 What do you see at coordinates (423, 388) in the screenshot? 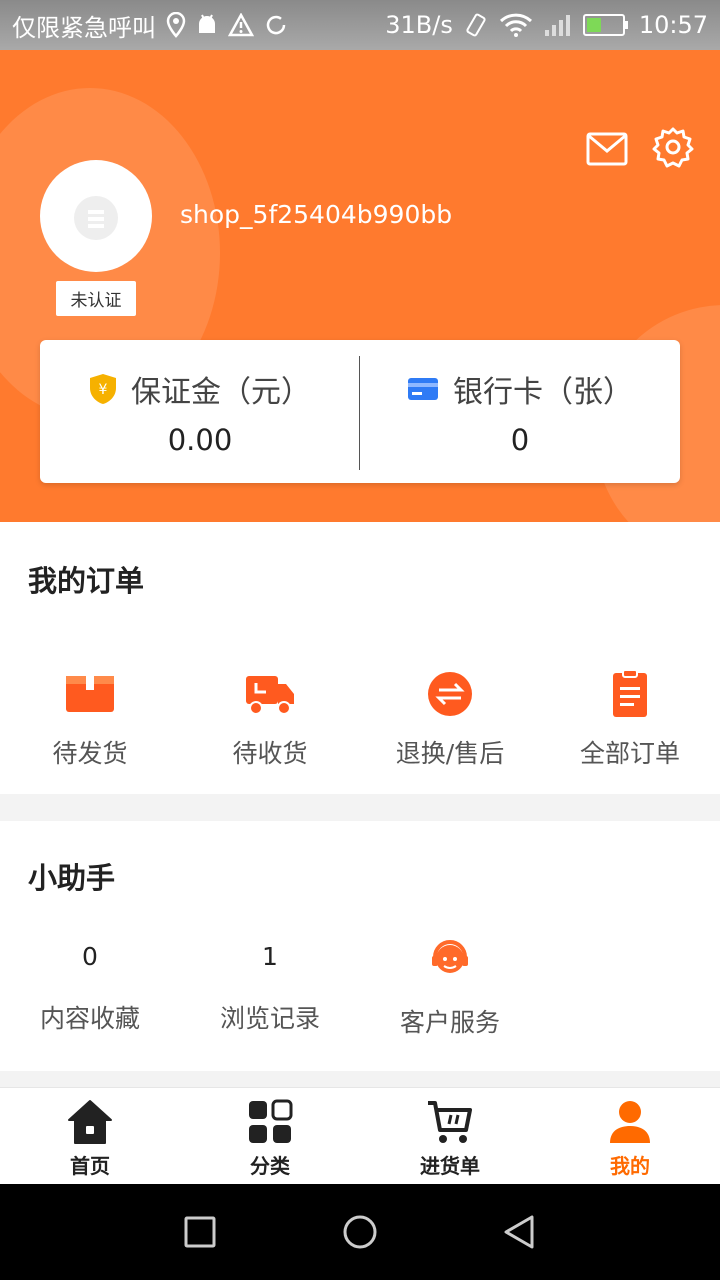
I see `bankcard-icon` at bounding box center [423, 388].